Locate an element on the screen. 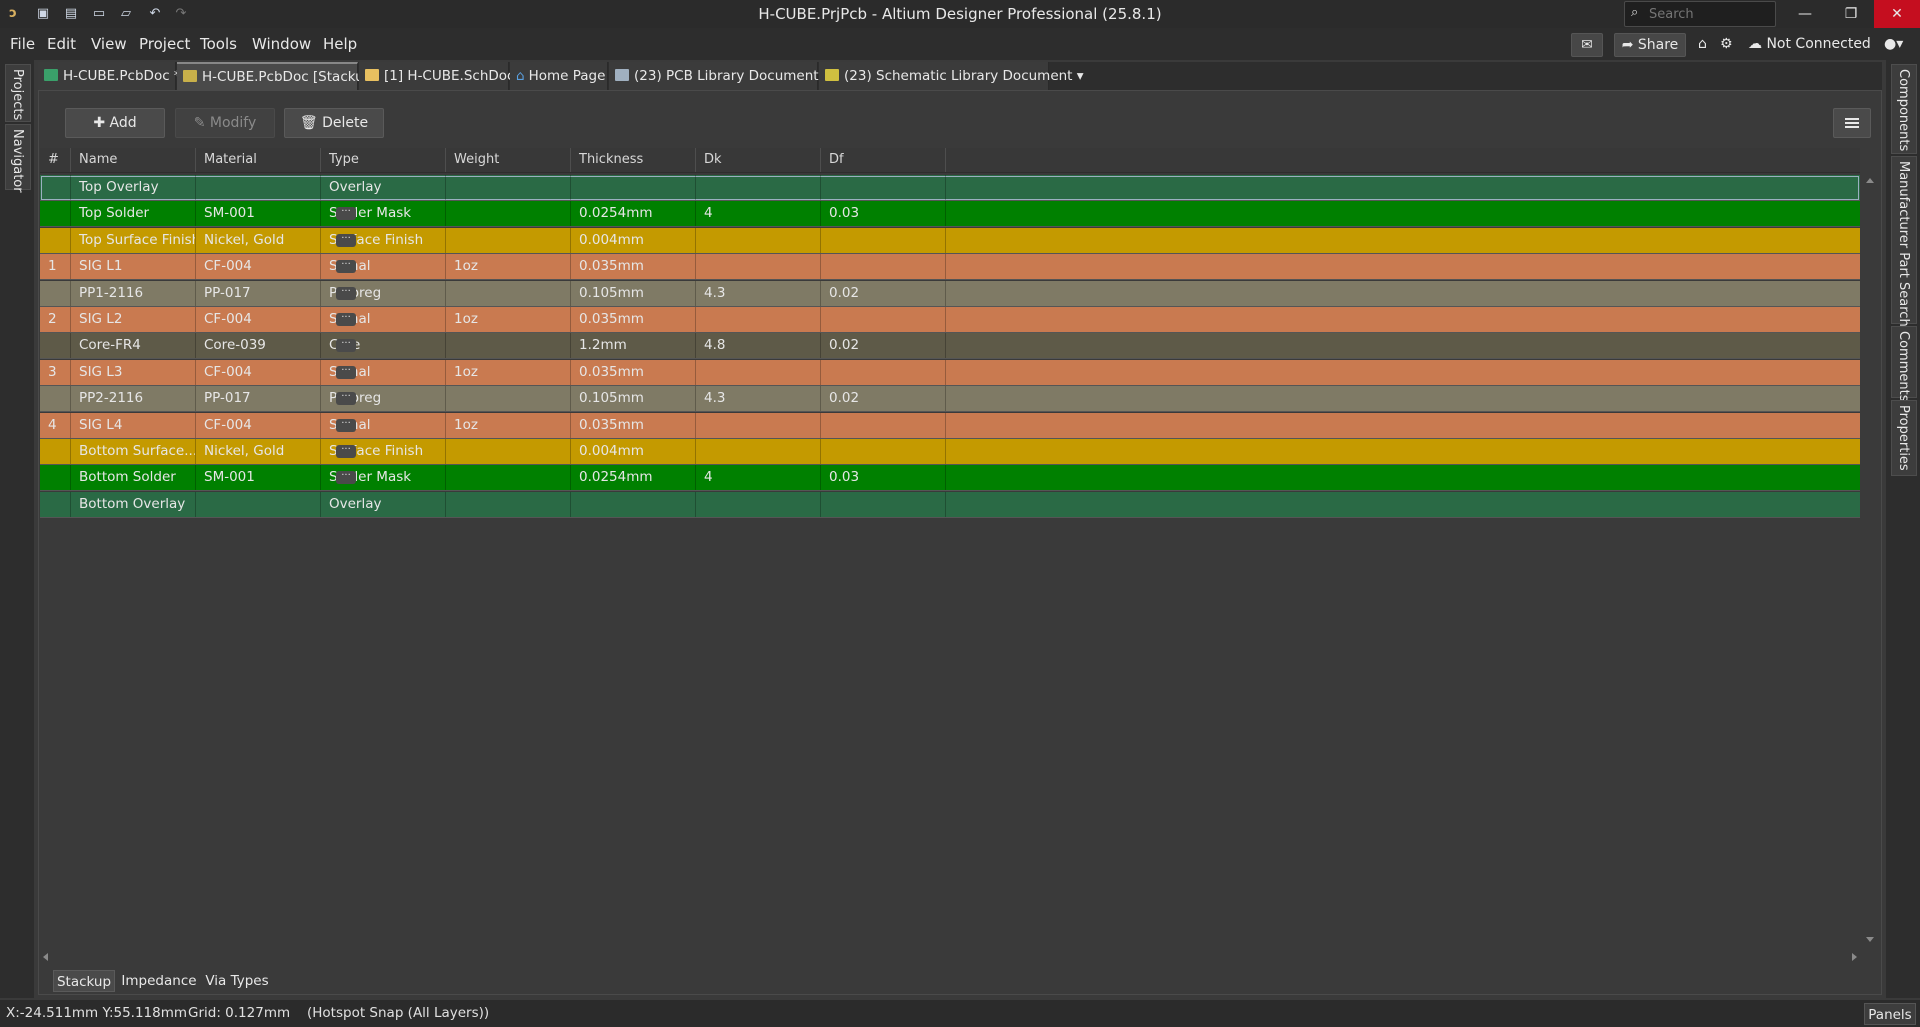 The height and width of the screenshot is (1027, 1920). vertical-scrollbar is located at coordinates (1870, 560).